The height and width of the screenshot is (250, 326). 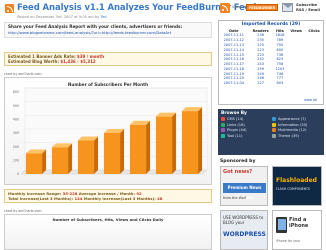 What do you see at coordinates (292, 119) in the screenshot?
I see `browse-item-label: Appearance (7)` at bounding box center [292, 119].